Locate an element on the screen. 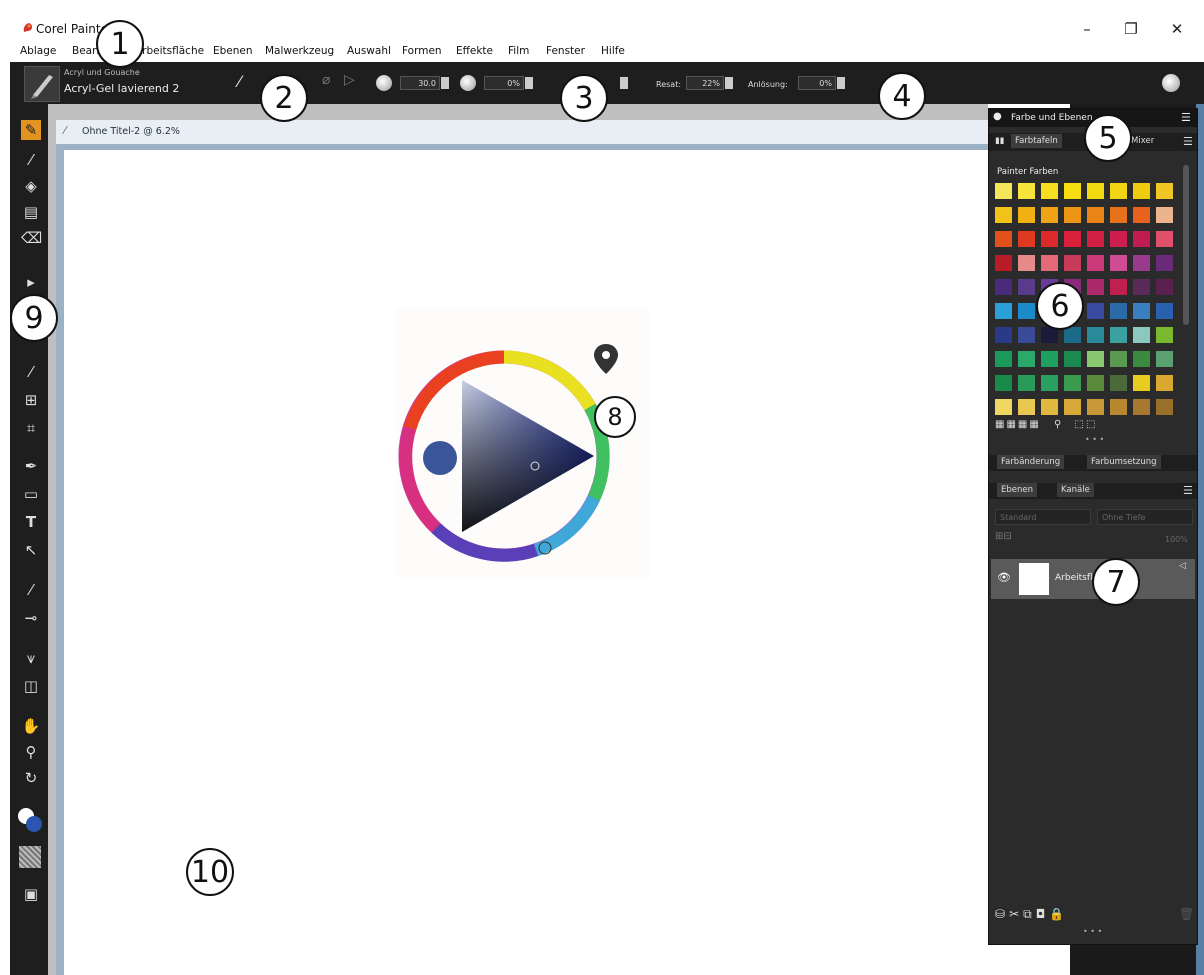 Image resolution: width=1204 pixels, height=975 pixels. grabber-tool-icon: ✋ is located at coordinates (31, 726).